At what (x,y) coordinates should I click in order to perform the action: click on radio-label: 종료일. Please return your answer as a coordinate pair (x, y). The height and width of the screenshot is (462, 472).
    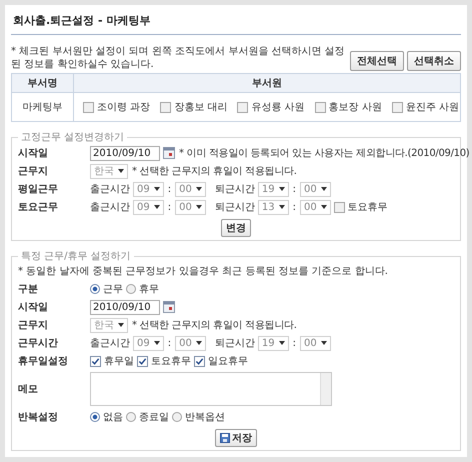
    Looking at the image, I should click on (154, 417).